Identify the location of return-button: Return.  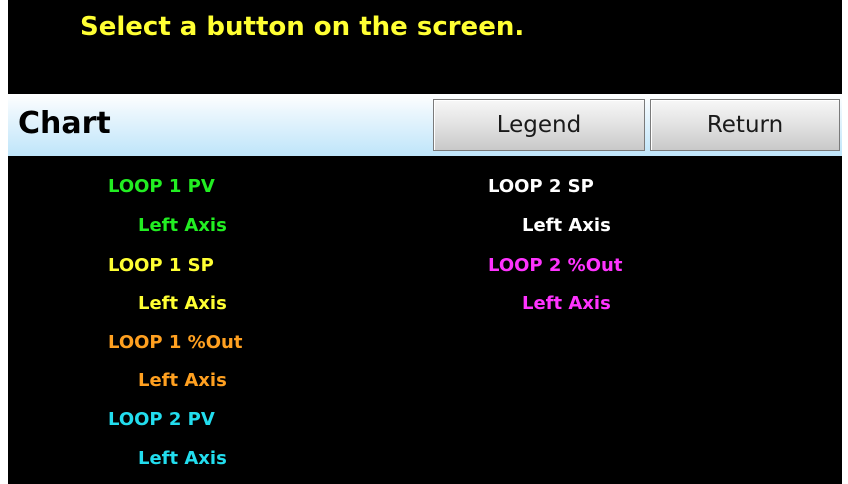
(745, 125).